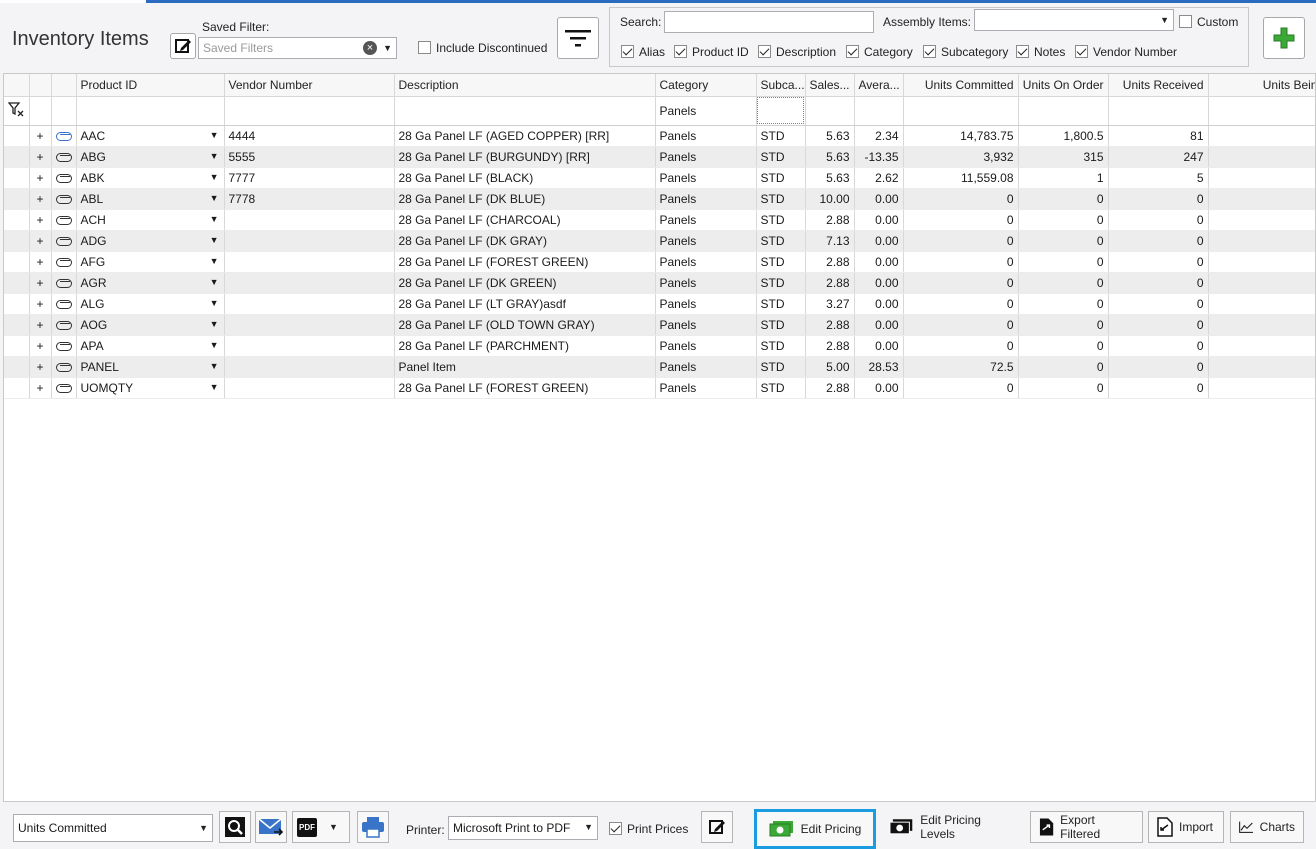 This screenshot has height=849, width=1316. I want to click on cell-product-id: ABK ▼, so click(150, 178).